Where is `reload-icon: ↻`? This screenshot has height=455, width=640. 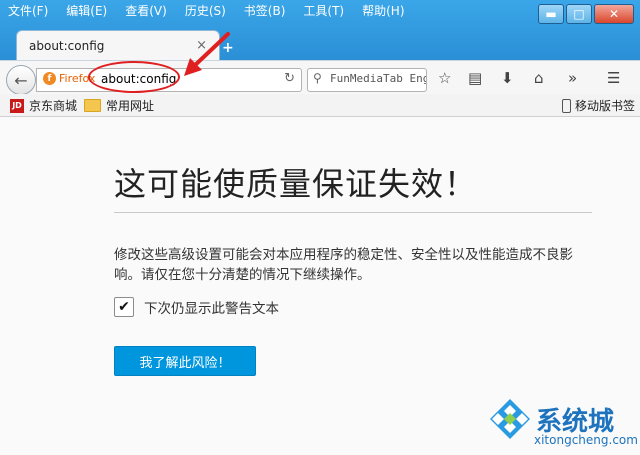
reload-icon: ↻ is located at coordinates (289, 78).